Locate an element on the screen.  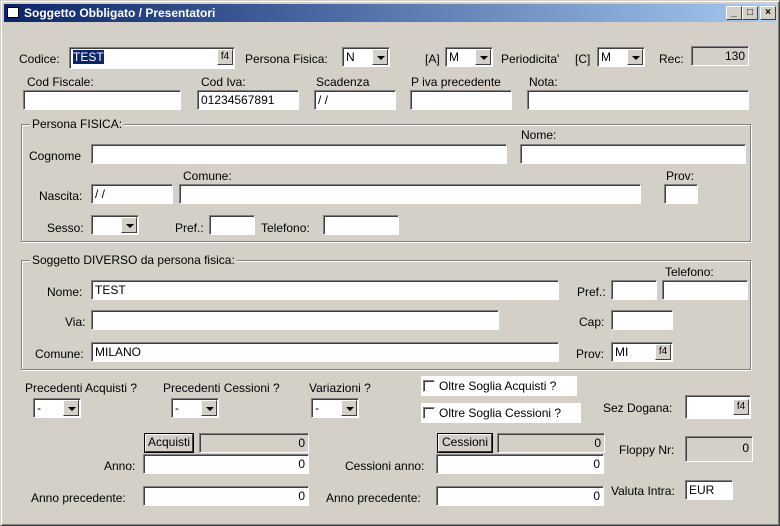
pf-comune-label: Comune: is located at coordinates (207, 176).